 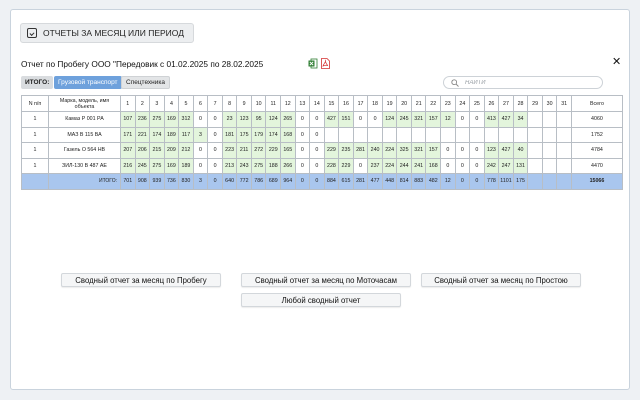 I want to click on day-value: 175, so click(x=244, y=134).